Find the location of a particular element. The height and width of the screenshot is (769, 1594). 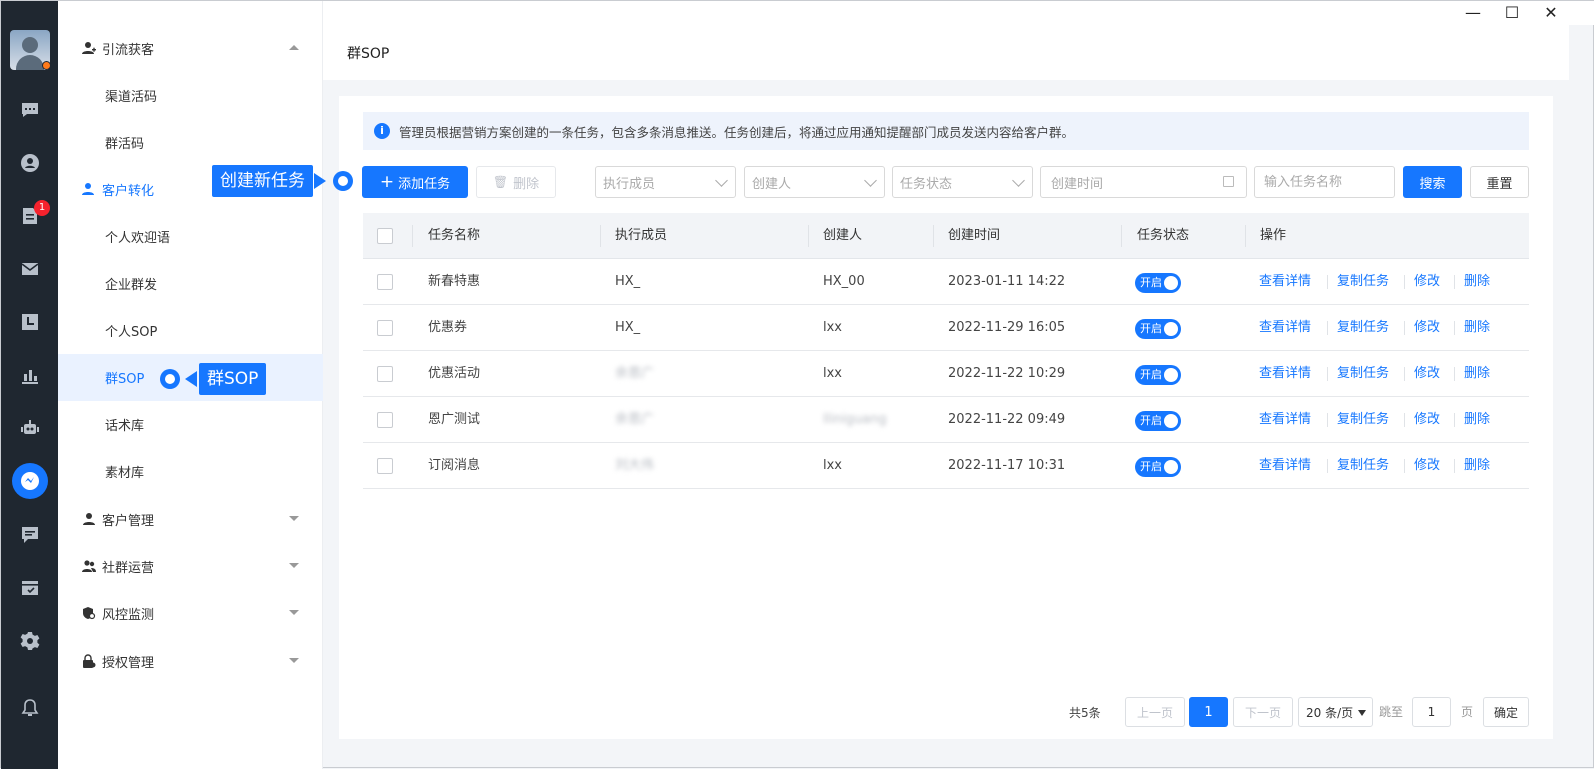

menu-group-label: 引流获客 is located at coordinates (128, 50).